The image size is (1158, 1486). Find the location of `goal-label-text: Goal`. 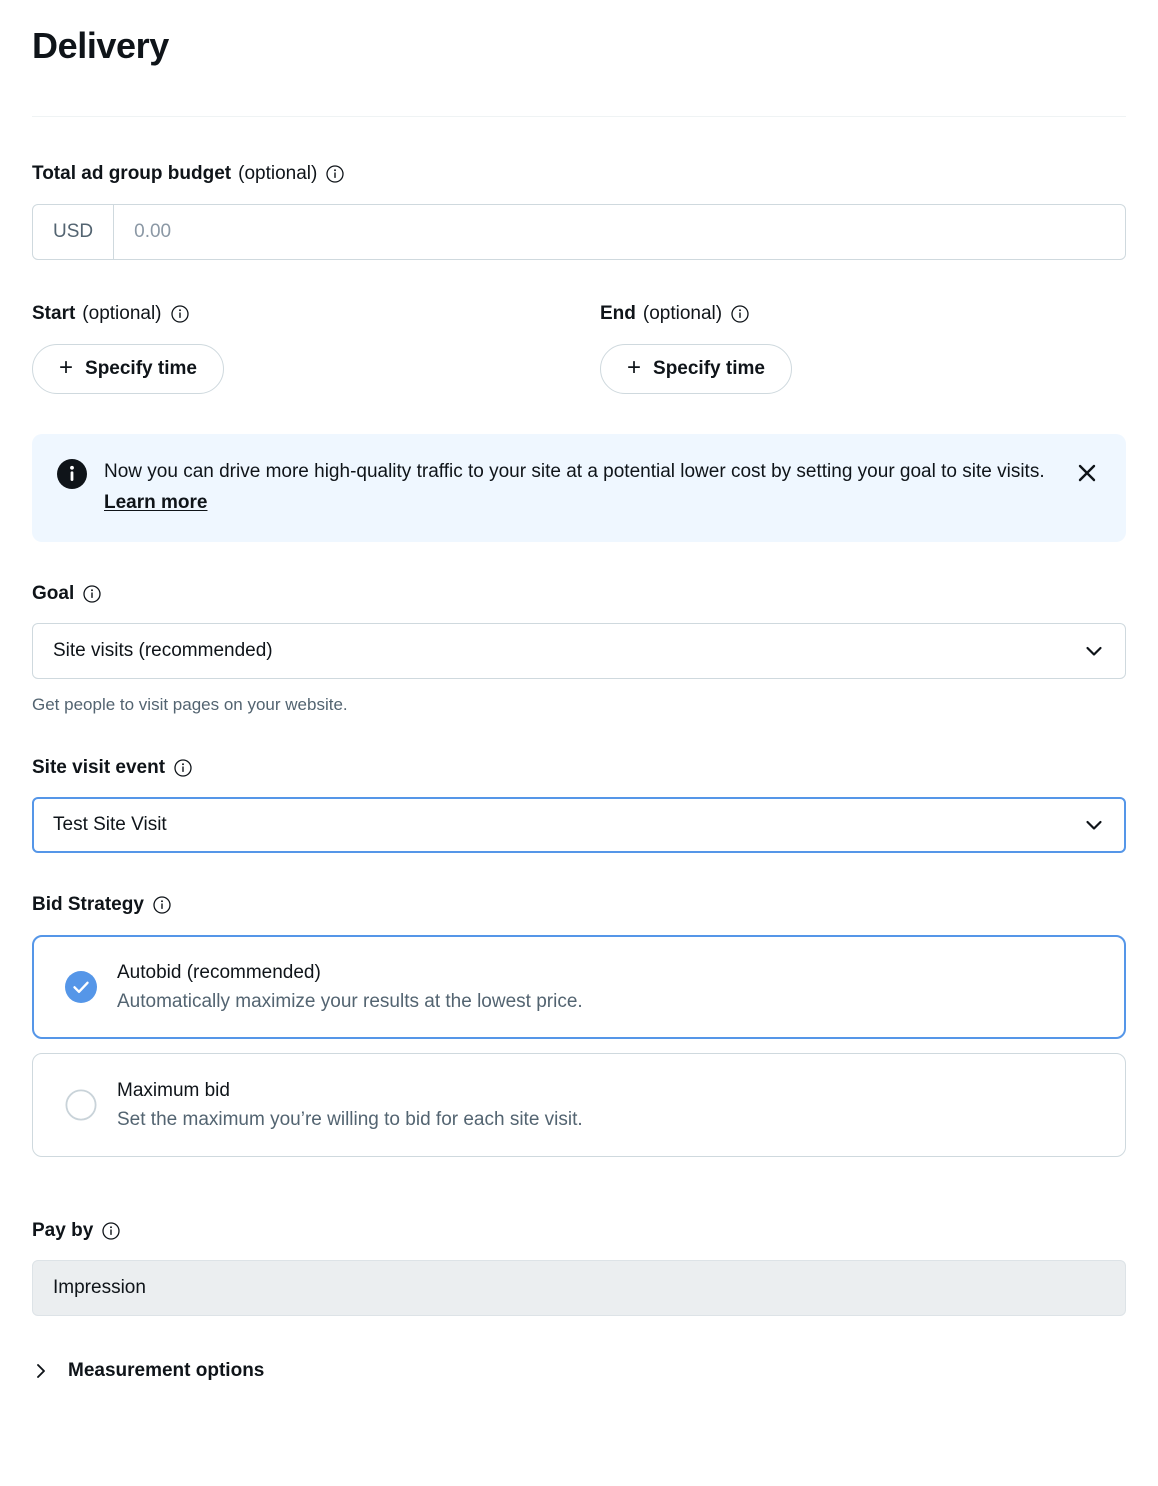

goal-label-text: Goal is located at coordinates (53, 593).